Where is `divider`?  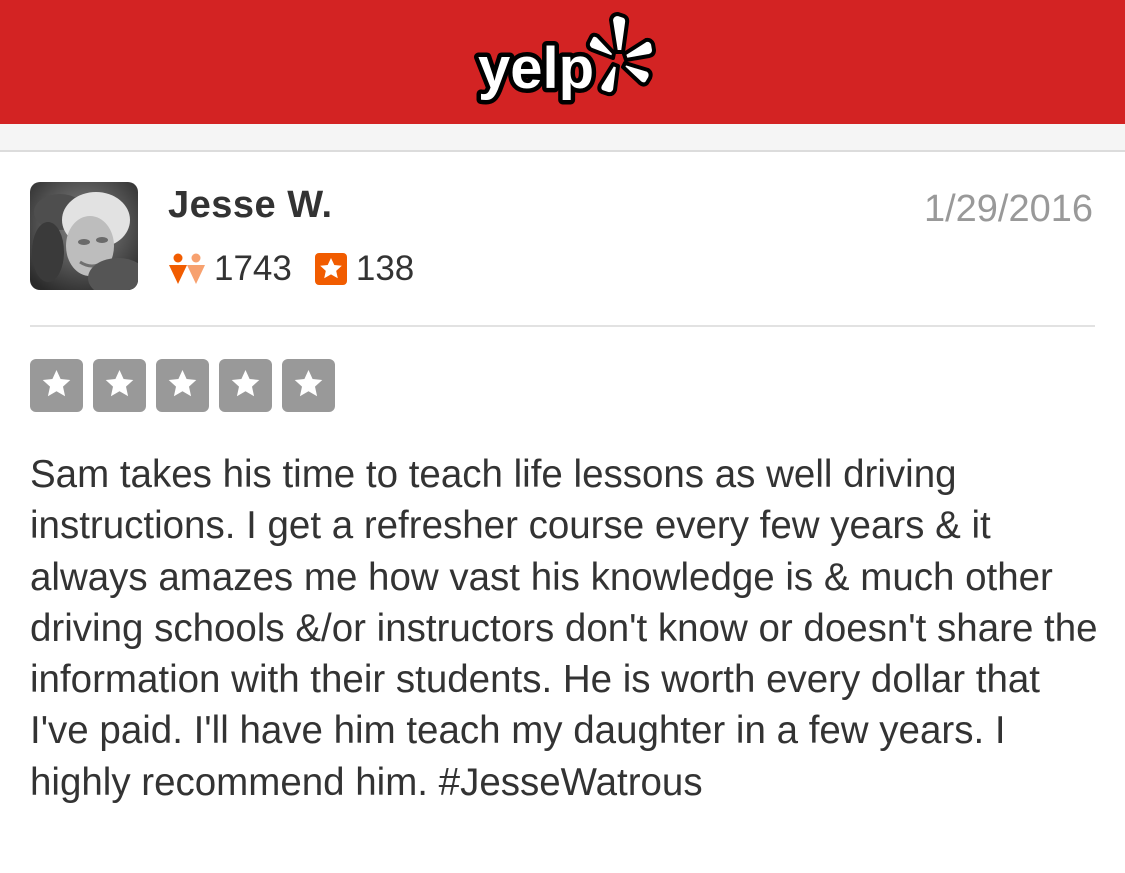 divider is located at coordinates (562, 326).